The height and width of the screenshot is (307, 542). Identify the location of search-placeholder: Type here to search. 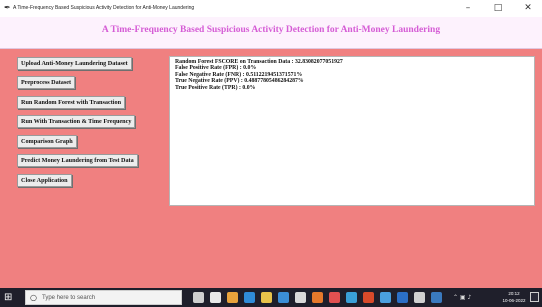
(69, 298).